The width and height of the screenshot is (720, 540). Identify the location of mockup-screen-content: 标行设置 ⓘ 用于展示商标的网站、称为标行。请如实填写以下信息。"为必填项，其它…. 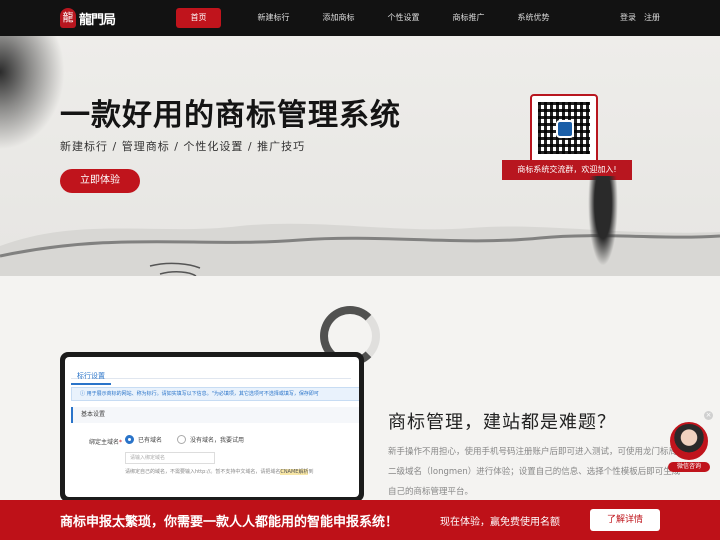
(212, 427).